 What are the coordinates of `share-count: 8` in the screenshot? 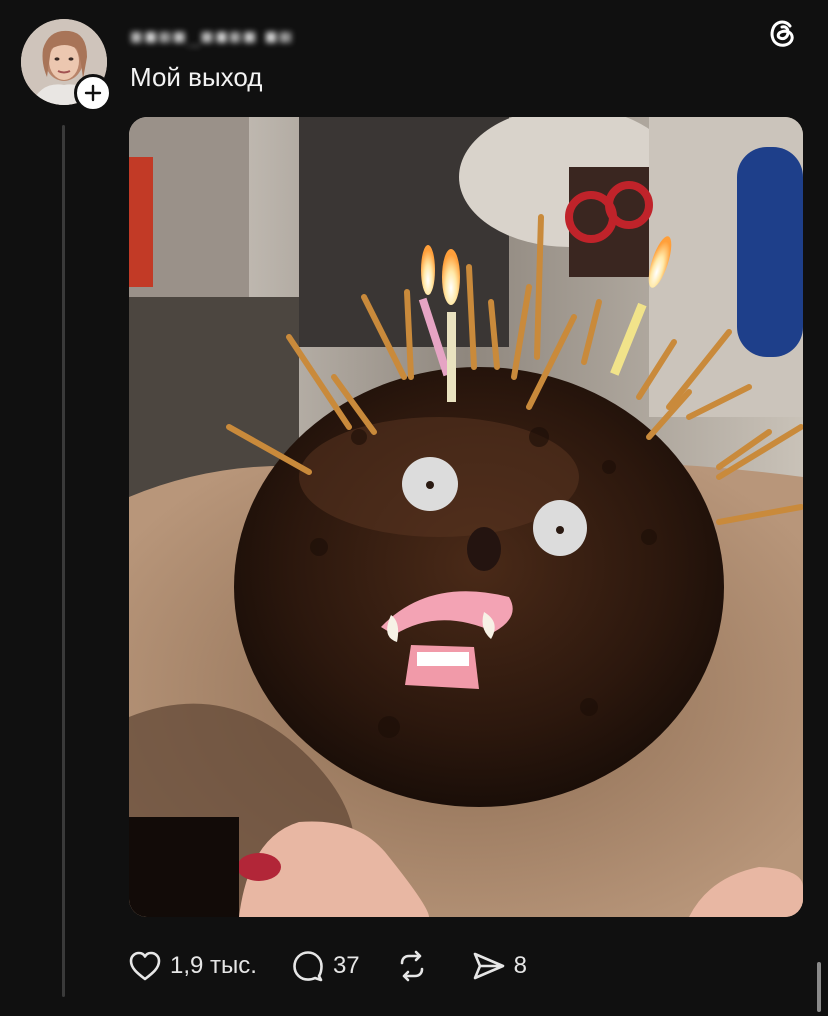 It's located at (520, 965).